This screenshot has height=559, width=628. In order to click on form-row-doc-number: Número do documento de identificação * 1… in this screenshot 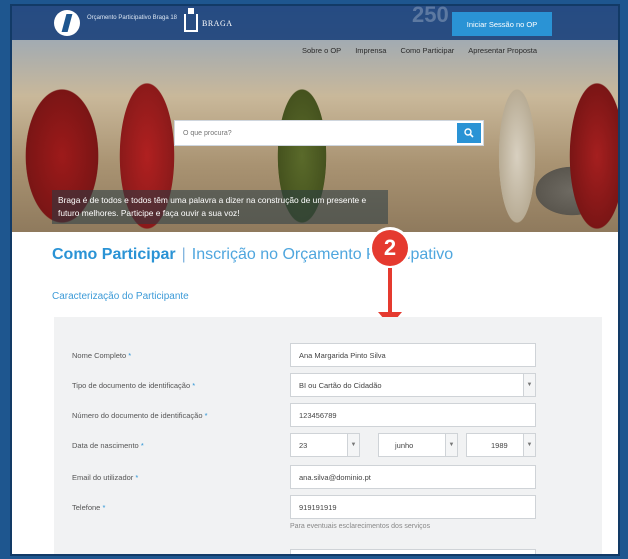, I will do `click(328, 416)`.